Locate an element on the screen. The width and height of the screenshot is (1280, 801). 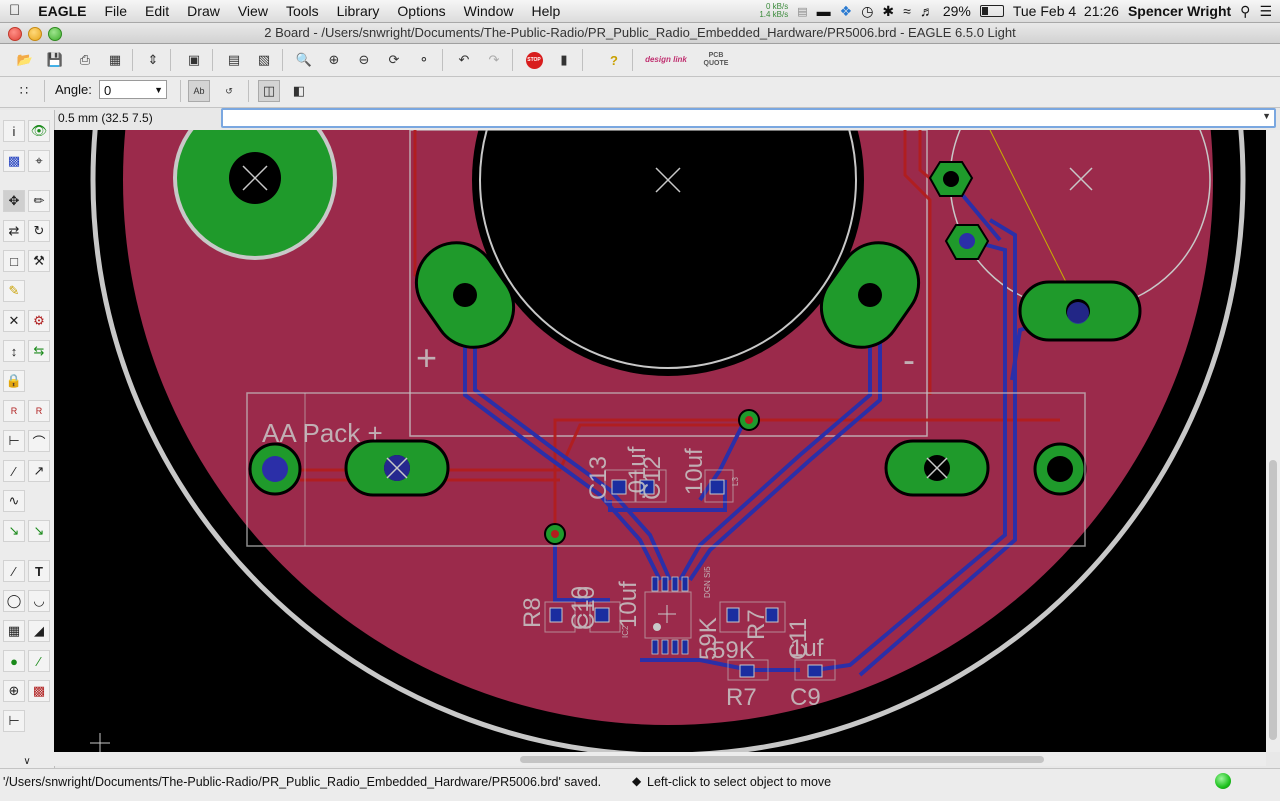
change-icon: ⚒ is located at coordinates (39, 261).